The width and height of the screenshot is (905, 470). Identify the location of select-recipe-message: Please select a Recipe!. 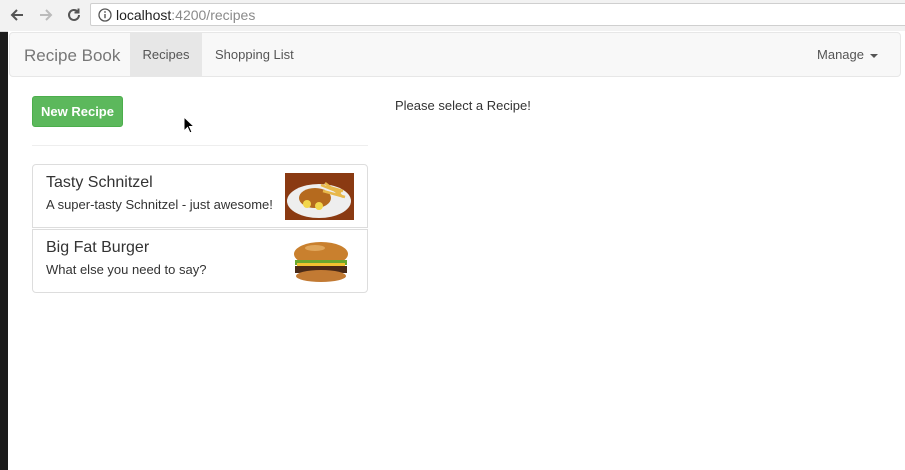
(463, 105).